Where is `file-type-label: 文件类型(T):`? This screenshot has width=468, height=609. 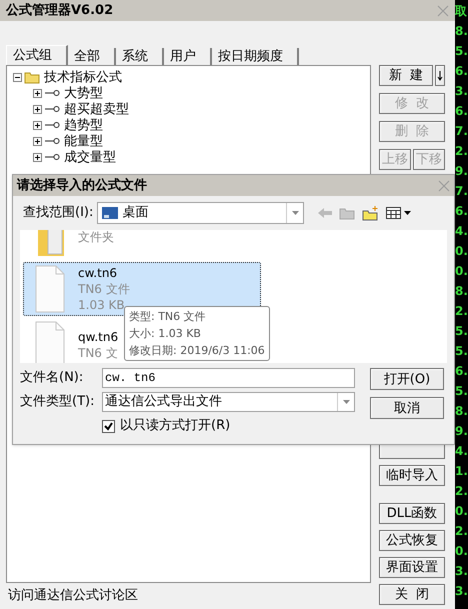
file-type-label: 文件类型(T): is located at coordinates (58, 401).